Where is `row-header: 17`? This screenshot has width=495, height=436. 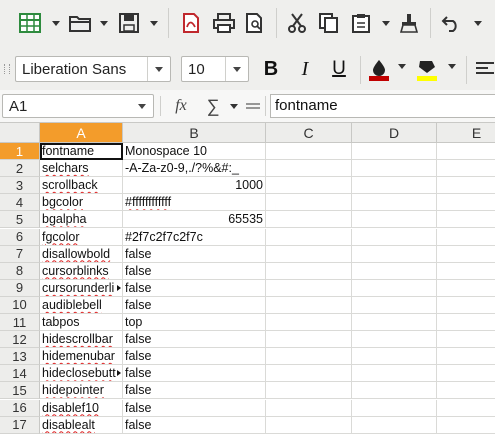 row-header: 17 is located at coordinates (20, 425).